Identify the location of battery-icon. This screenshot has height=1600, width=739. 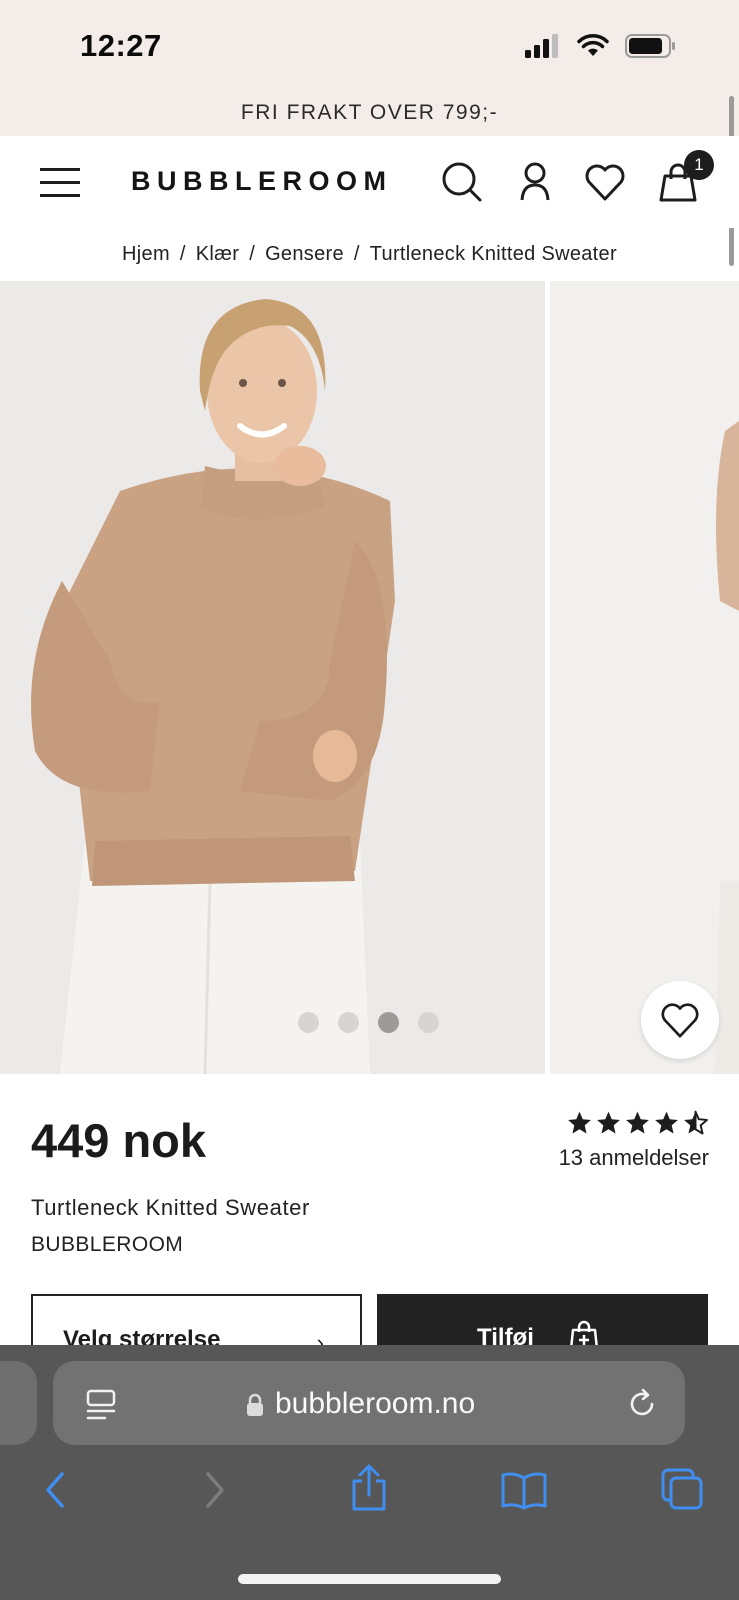
(650, 46).